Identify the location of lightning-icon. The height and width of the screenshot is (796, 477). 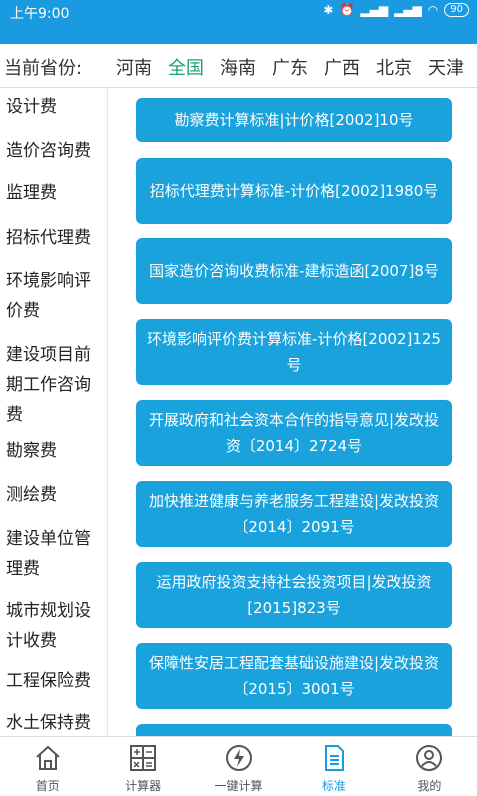
(238, 758).